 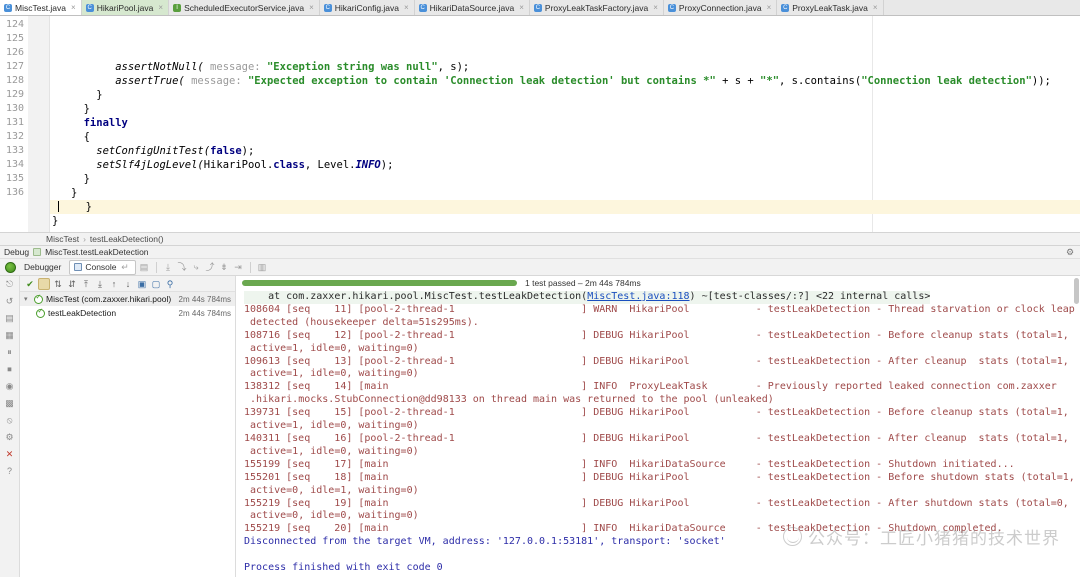 What do you see at coordinates (238, 267) in the screenshot?
I see `run-to-cursor-icon: ⇥` at bounding box center [238, 267].